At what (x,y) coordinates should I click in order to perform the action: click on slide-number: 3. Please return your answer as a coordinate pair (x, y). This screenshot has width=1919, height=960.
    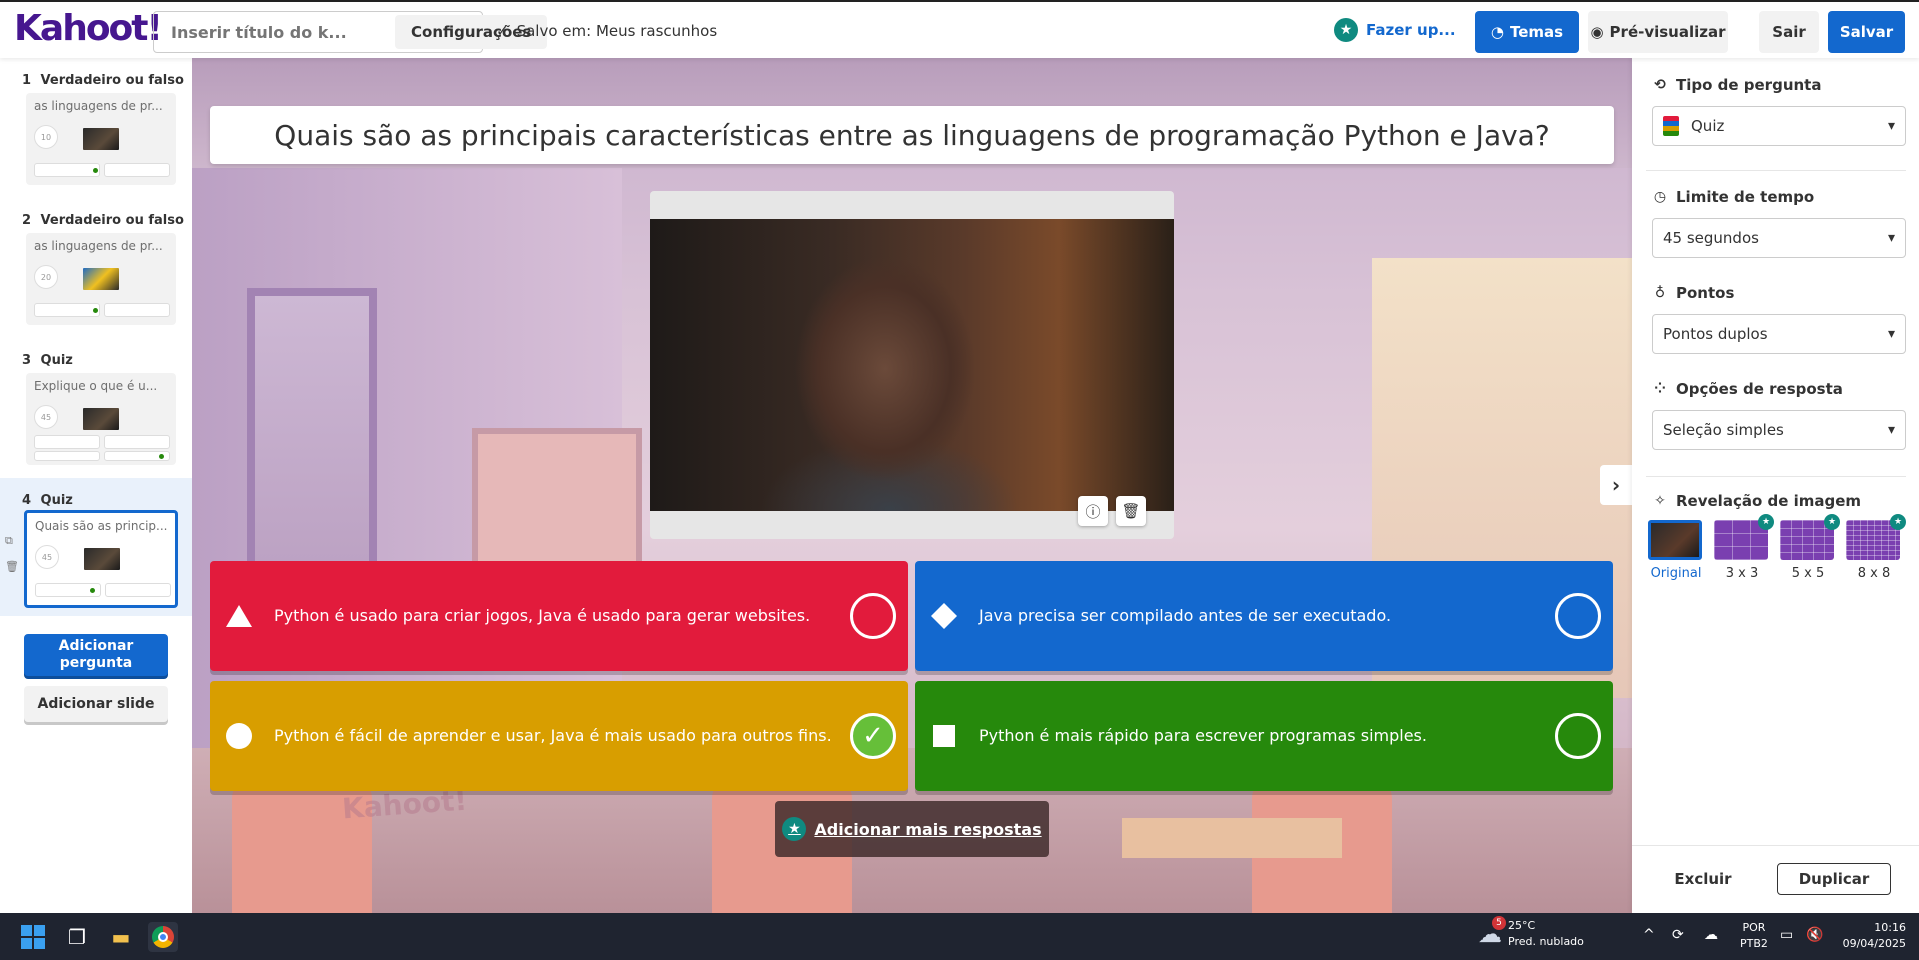
    Looking at the image, I should click on (27, 360).